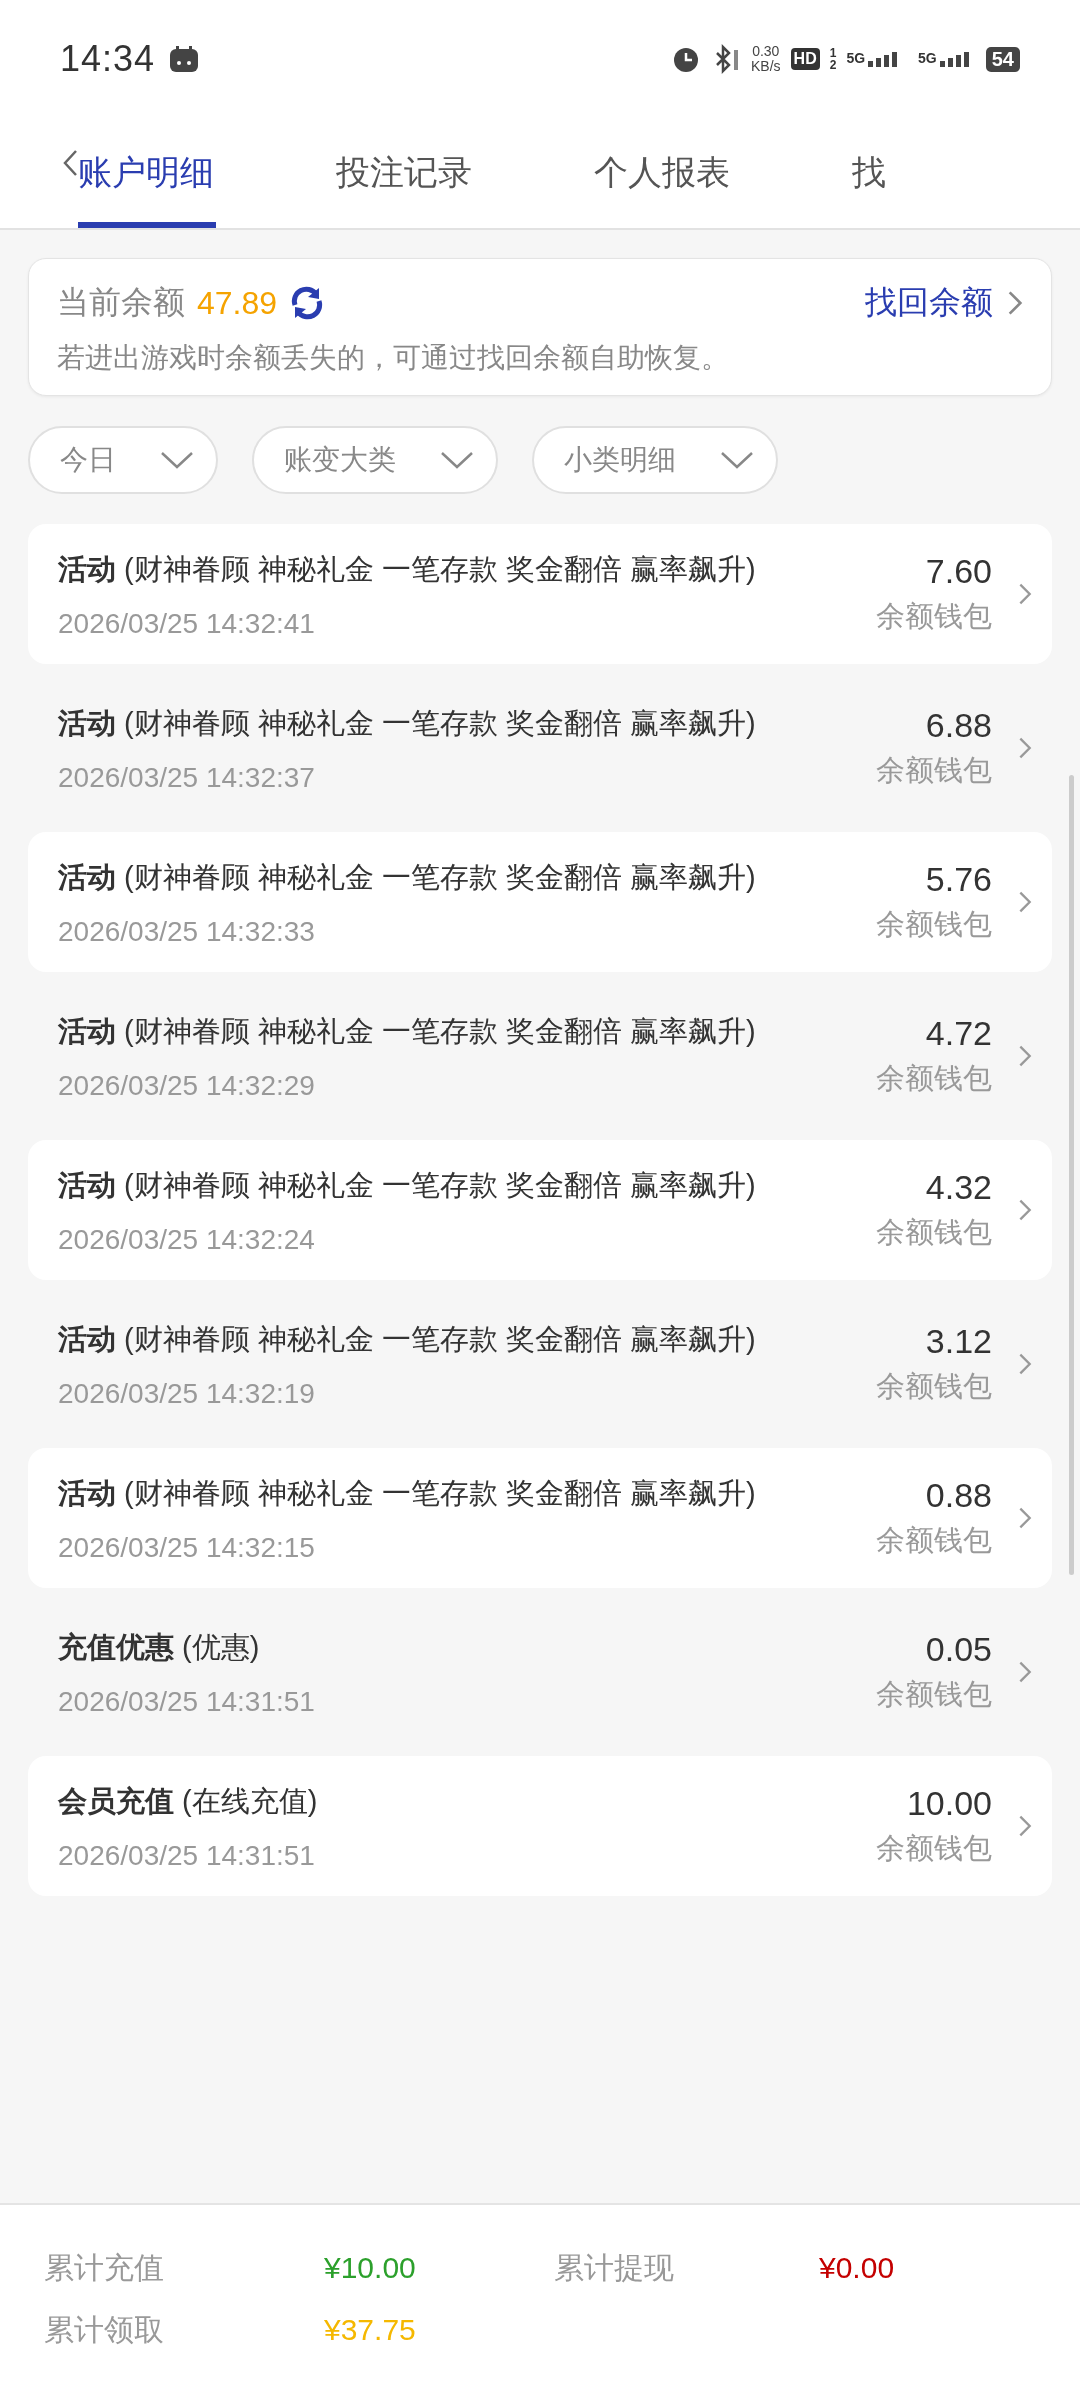 The height and width of the screenshot is (2388, 1080). Describe the element at coordinates (958, 1649) in the screenshot. I see `record-amount: 0.05` at that location.